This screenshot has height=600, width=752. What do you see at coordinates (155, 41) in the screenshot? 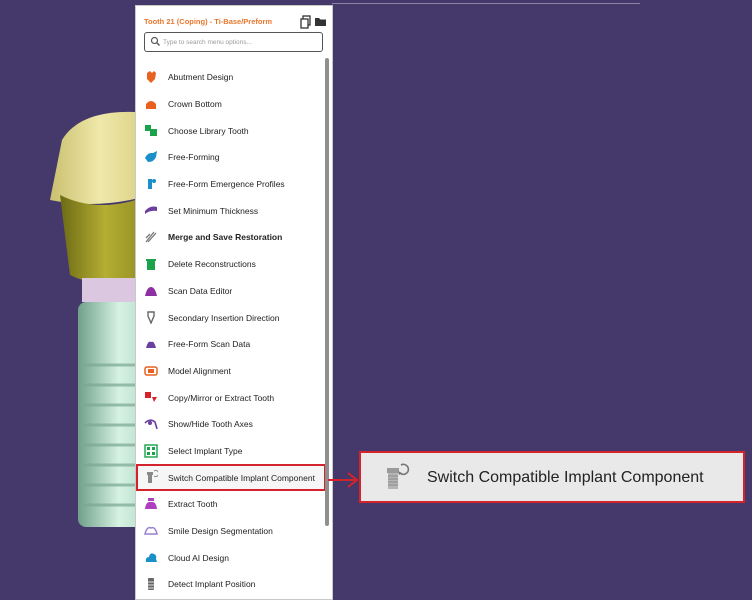
I see `search-icon` at bounding box center [155, 41].